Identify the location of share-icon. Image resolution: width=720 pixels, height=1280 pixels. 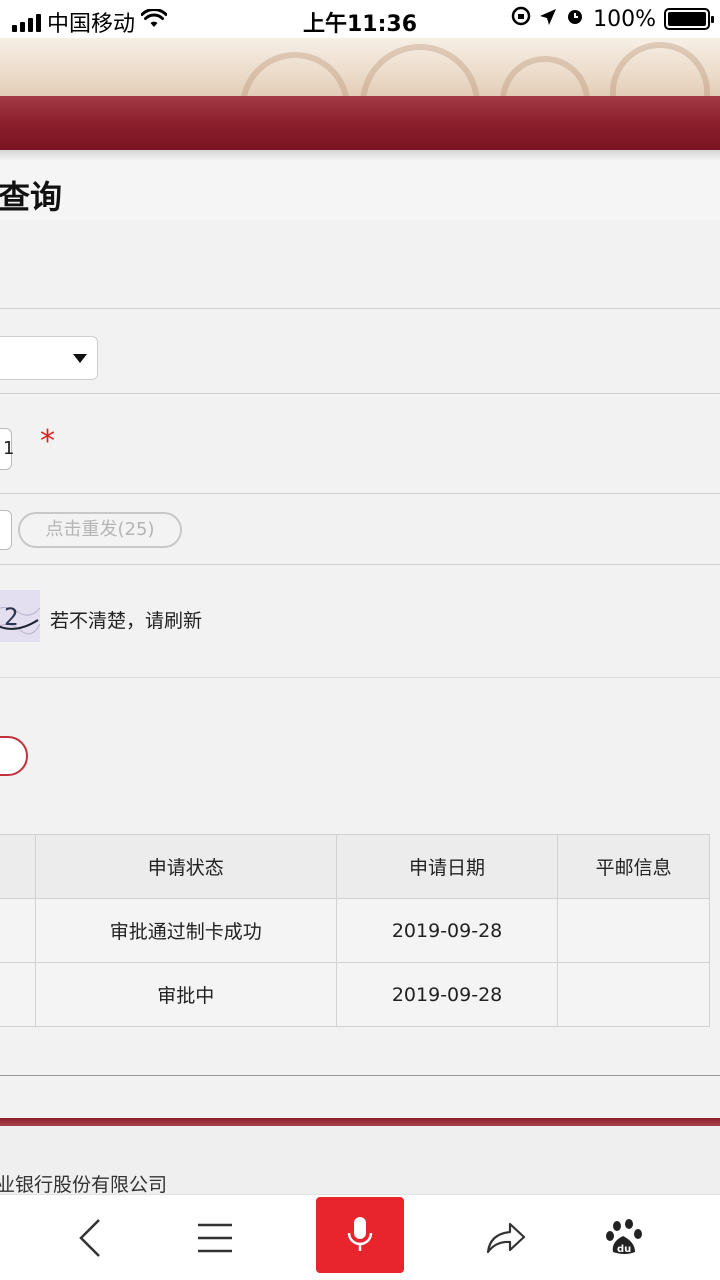
(505, 1237).